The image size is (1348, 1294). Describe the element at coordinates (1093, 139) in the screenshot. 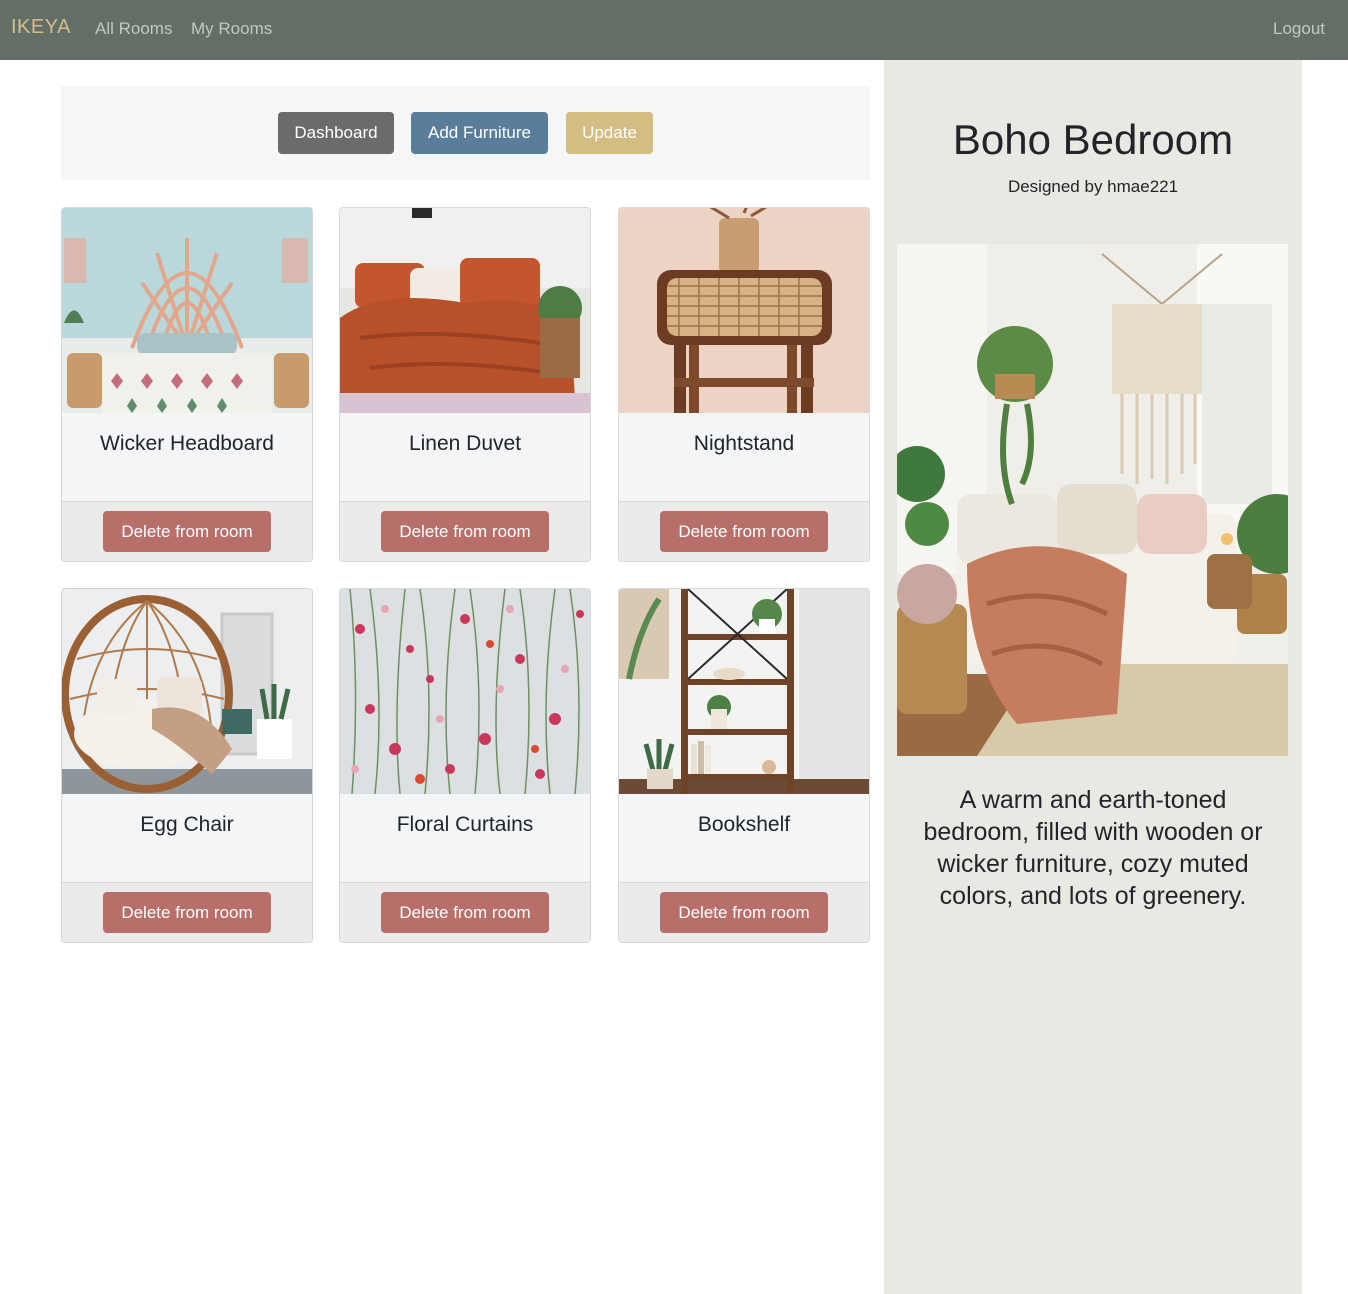

I see `room-title: Boho Bedroom` at that location.